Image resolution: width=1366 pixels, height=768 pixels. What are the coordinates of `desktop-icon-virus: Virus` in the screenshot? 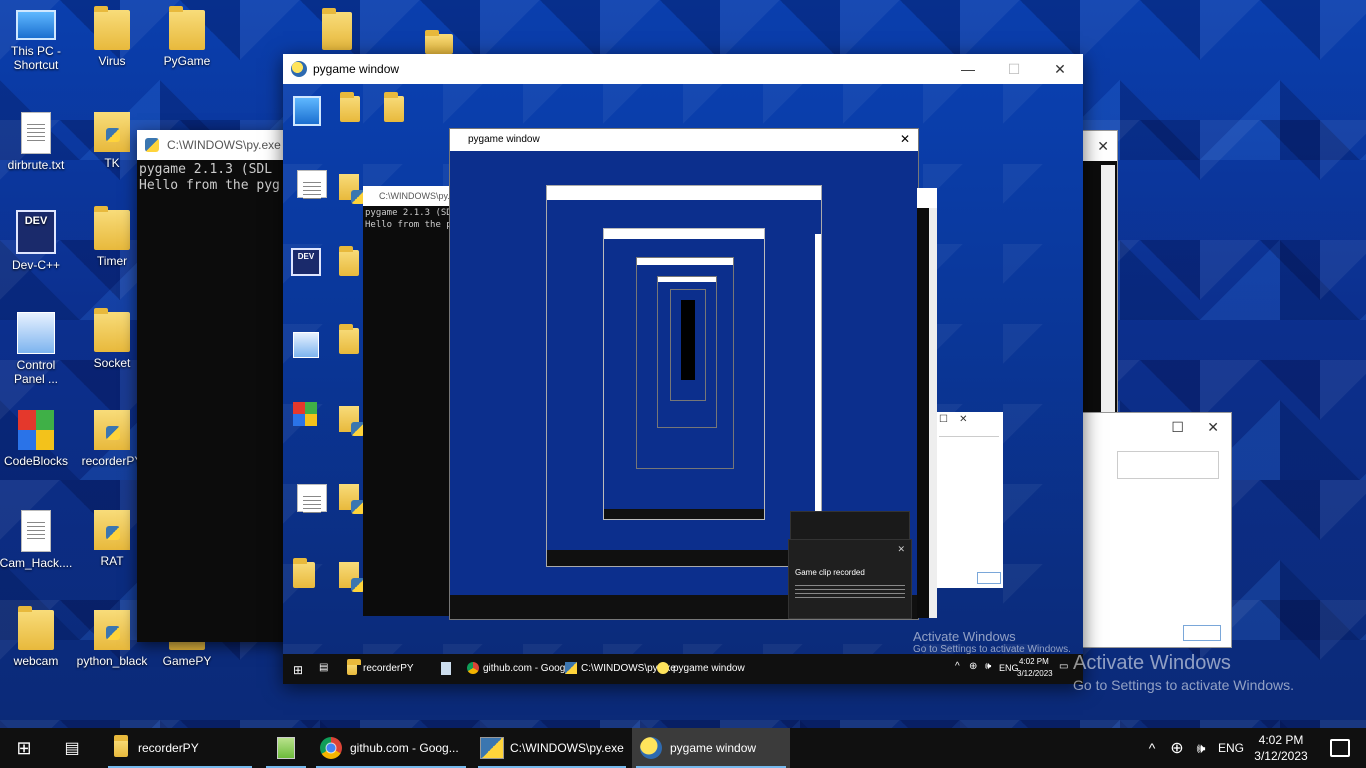 It's located at (112, 37).